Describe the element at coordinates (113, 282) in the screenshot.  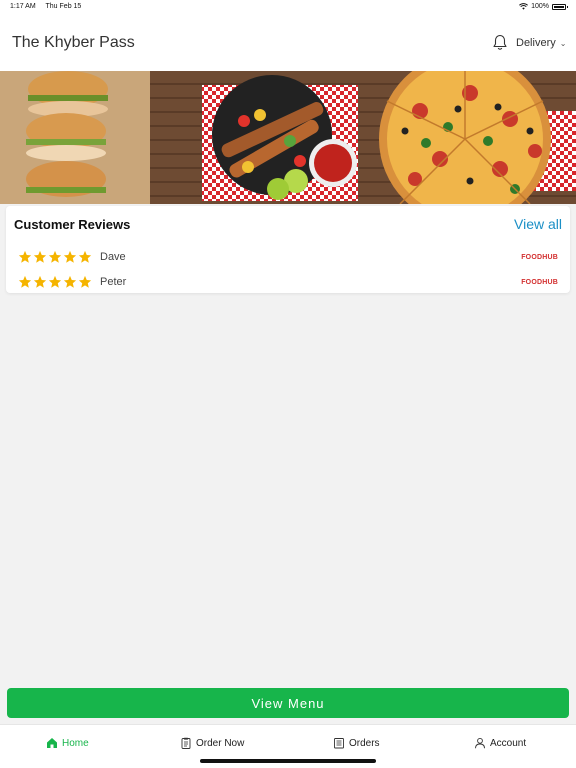
I see `reviewer-name: Peter` at that location.